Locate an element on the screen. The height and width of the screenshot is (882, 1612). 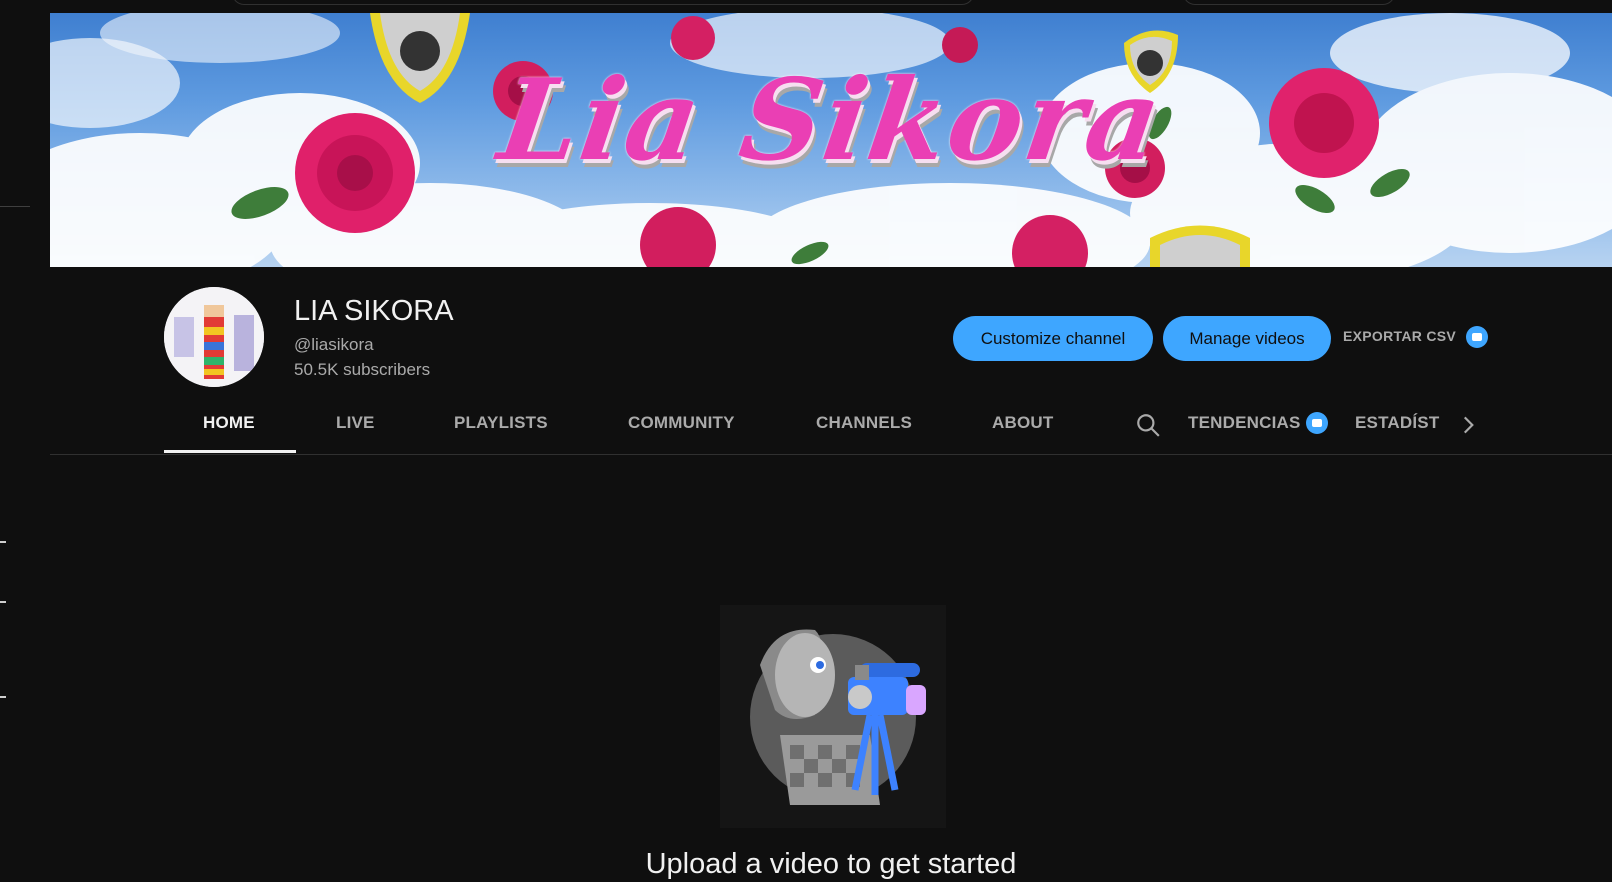
channel-handle: @liasikora is located at coordinates (334, 344).